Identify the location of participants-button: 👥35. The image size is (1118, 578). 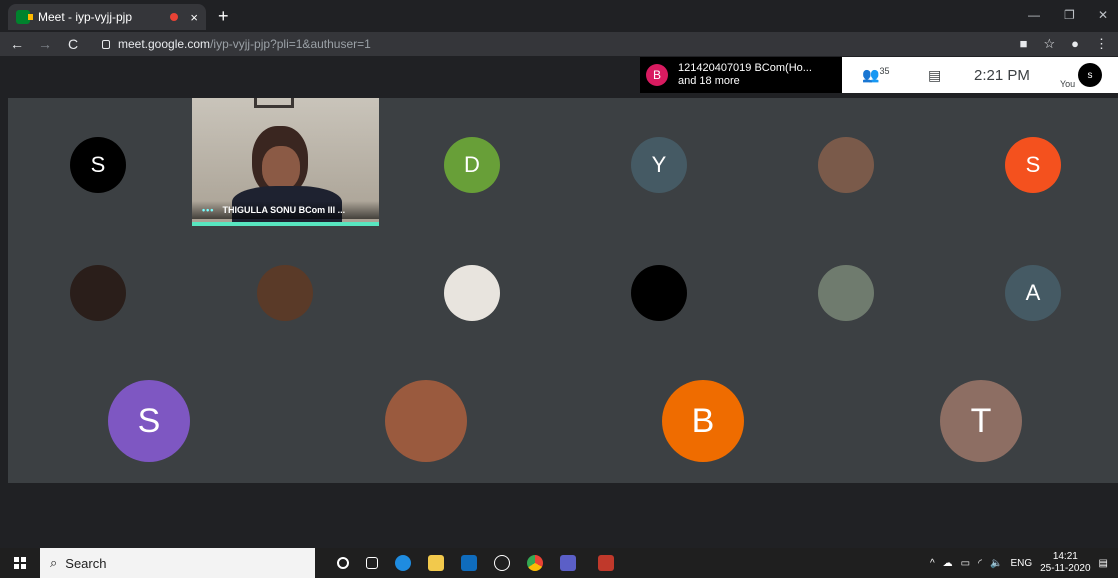
(882, 75).